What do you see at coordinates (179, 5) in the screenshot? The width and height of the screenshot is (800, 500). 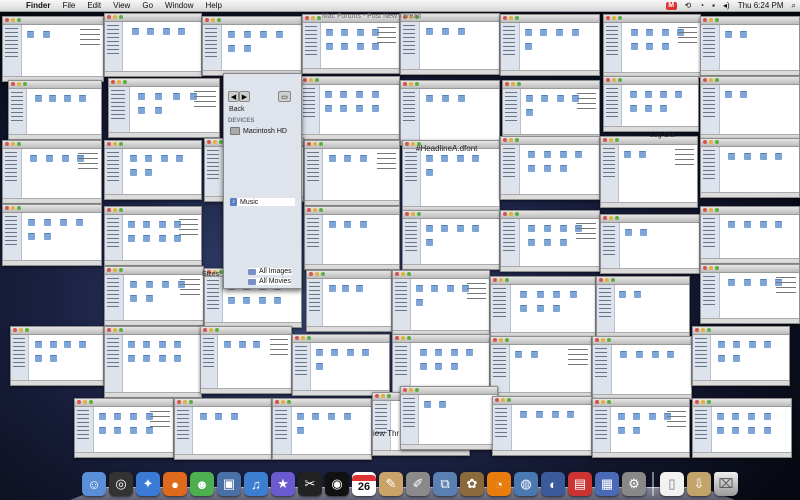 I see `menu-window: Window` at bounding box center [179, 5].